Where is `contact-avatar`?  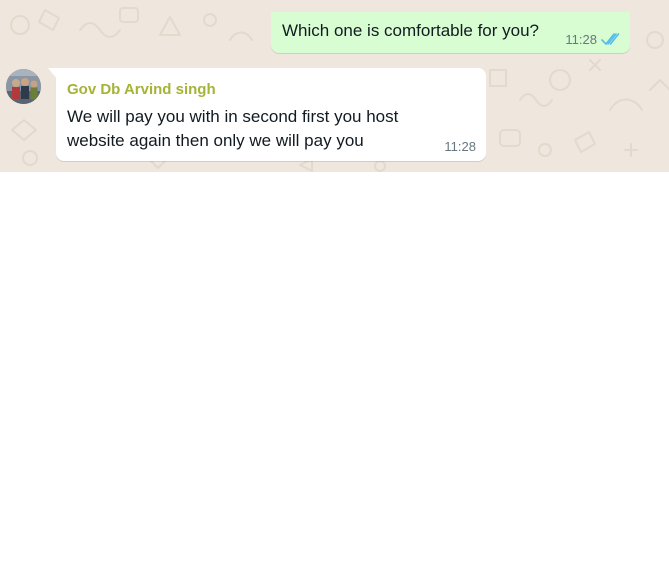
contact-avatar is located at coordinates (23, 86).